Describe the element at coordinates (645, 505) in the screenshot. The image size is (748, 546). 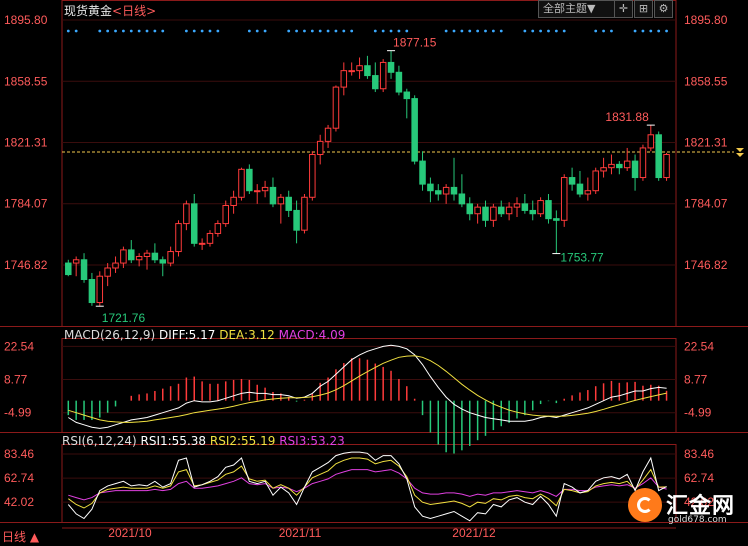
I see `logo-icon` at that location.